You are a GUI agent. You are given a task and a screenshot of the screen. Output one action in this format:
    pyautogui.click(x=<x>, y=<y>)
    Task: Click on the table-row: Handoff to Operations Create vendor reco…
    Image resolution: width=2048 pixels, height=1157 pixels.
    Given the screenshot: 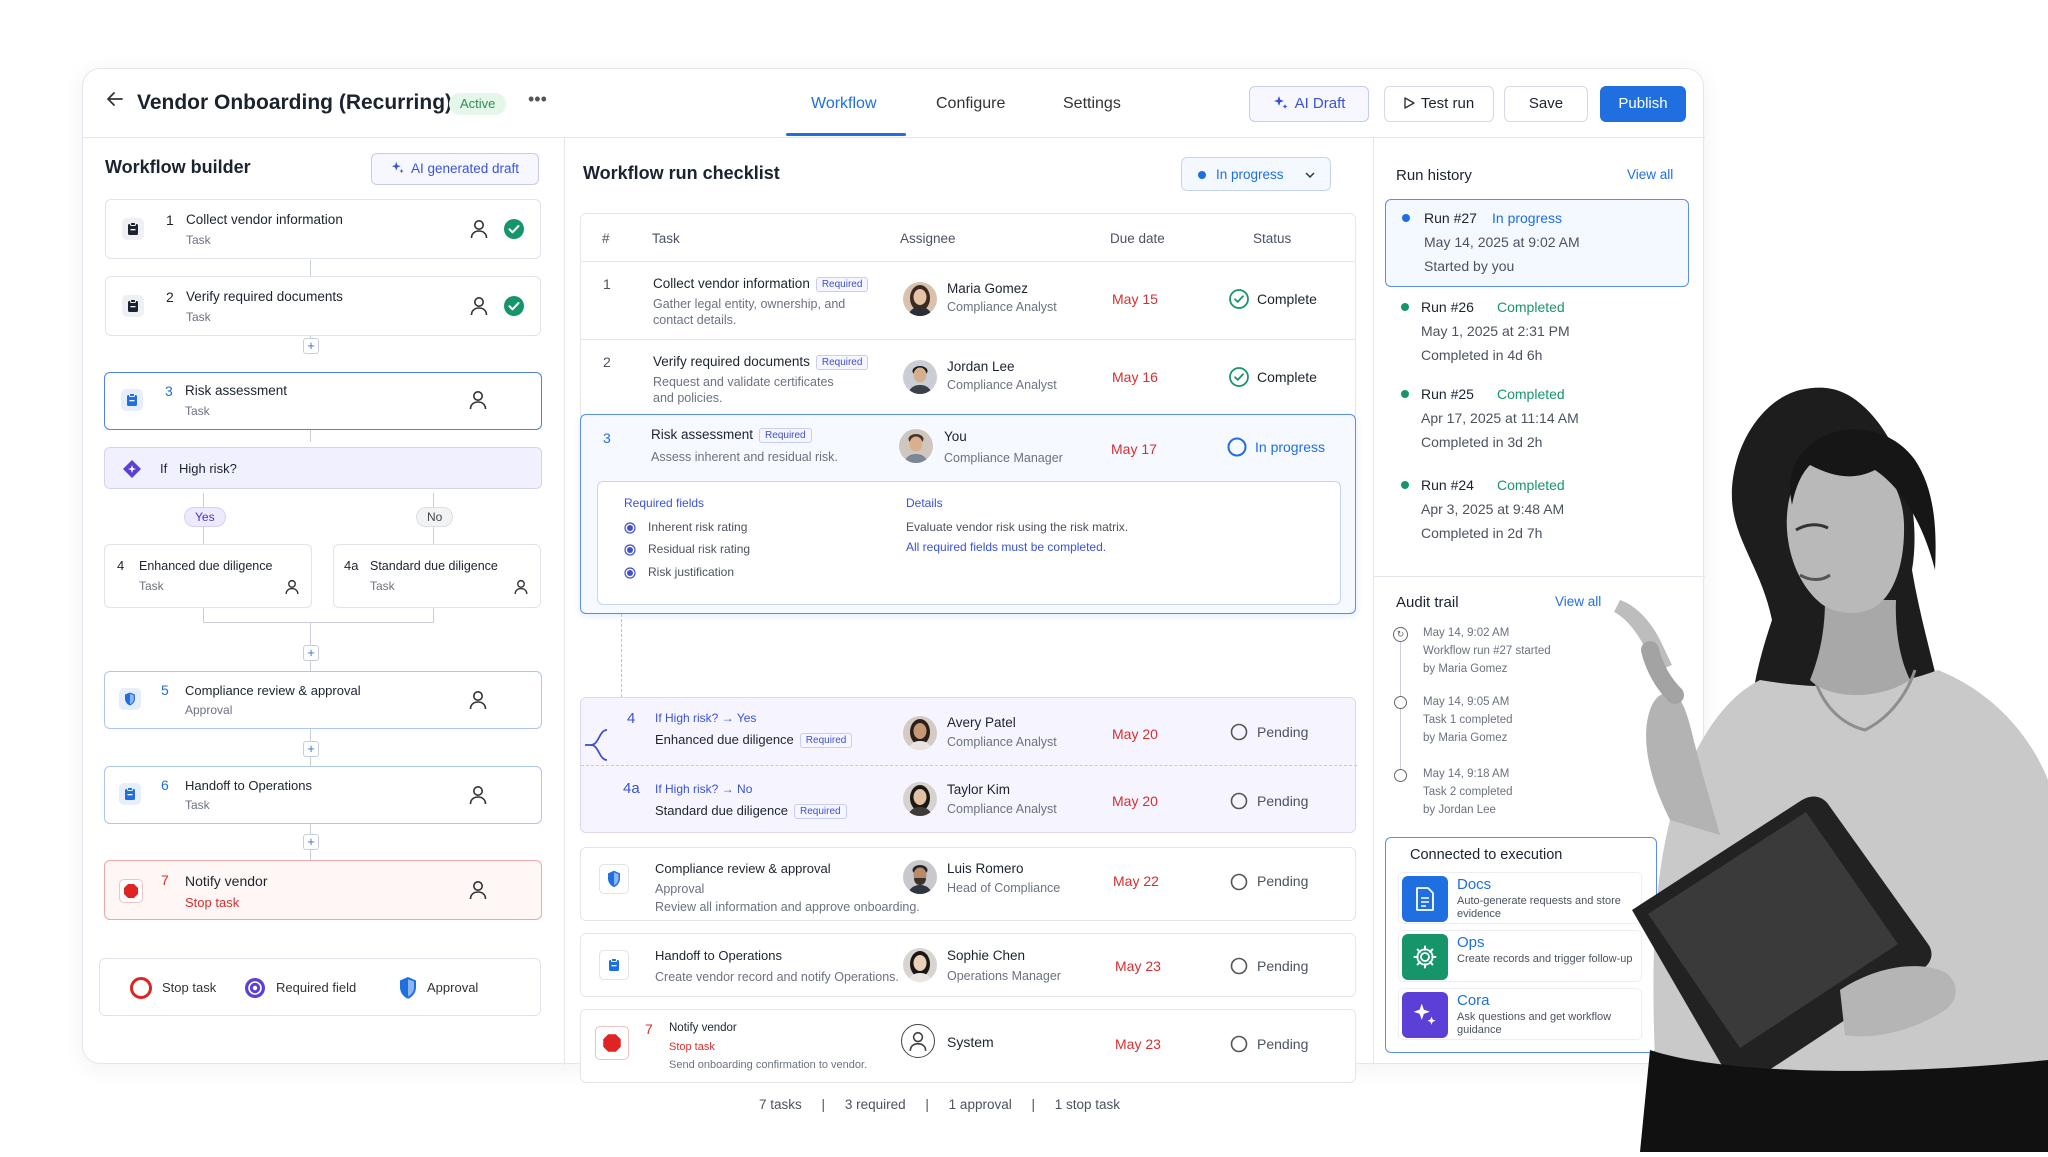 What is the action you would take?
    pyautogui.click(x=968, y=965)
    